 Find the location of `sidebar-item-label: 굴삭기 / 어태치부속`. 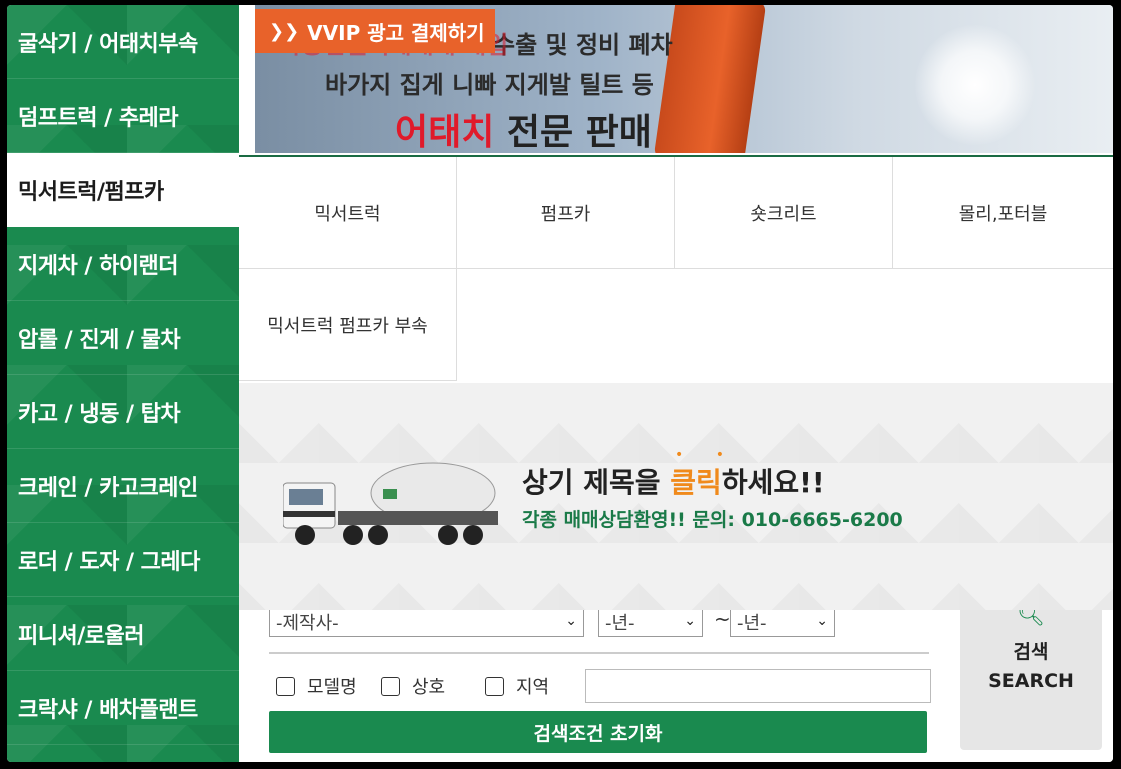

sidebar-item-label: 굴삭기 / 어태치부속 is located at coordinates (108, 44).